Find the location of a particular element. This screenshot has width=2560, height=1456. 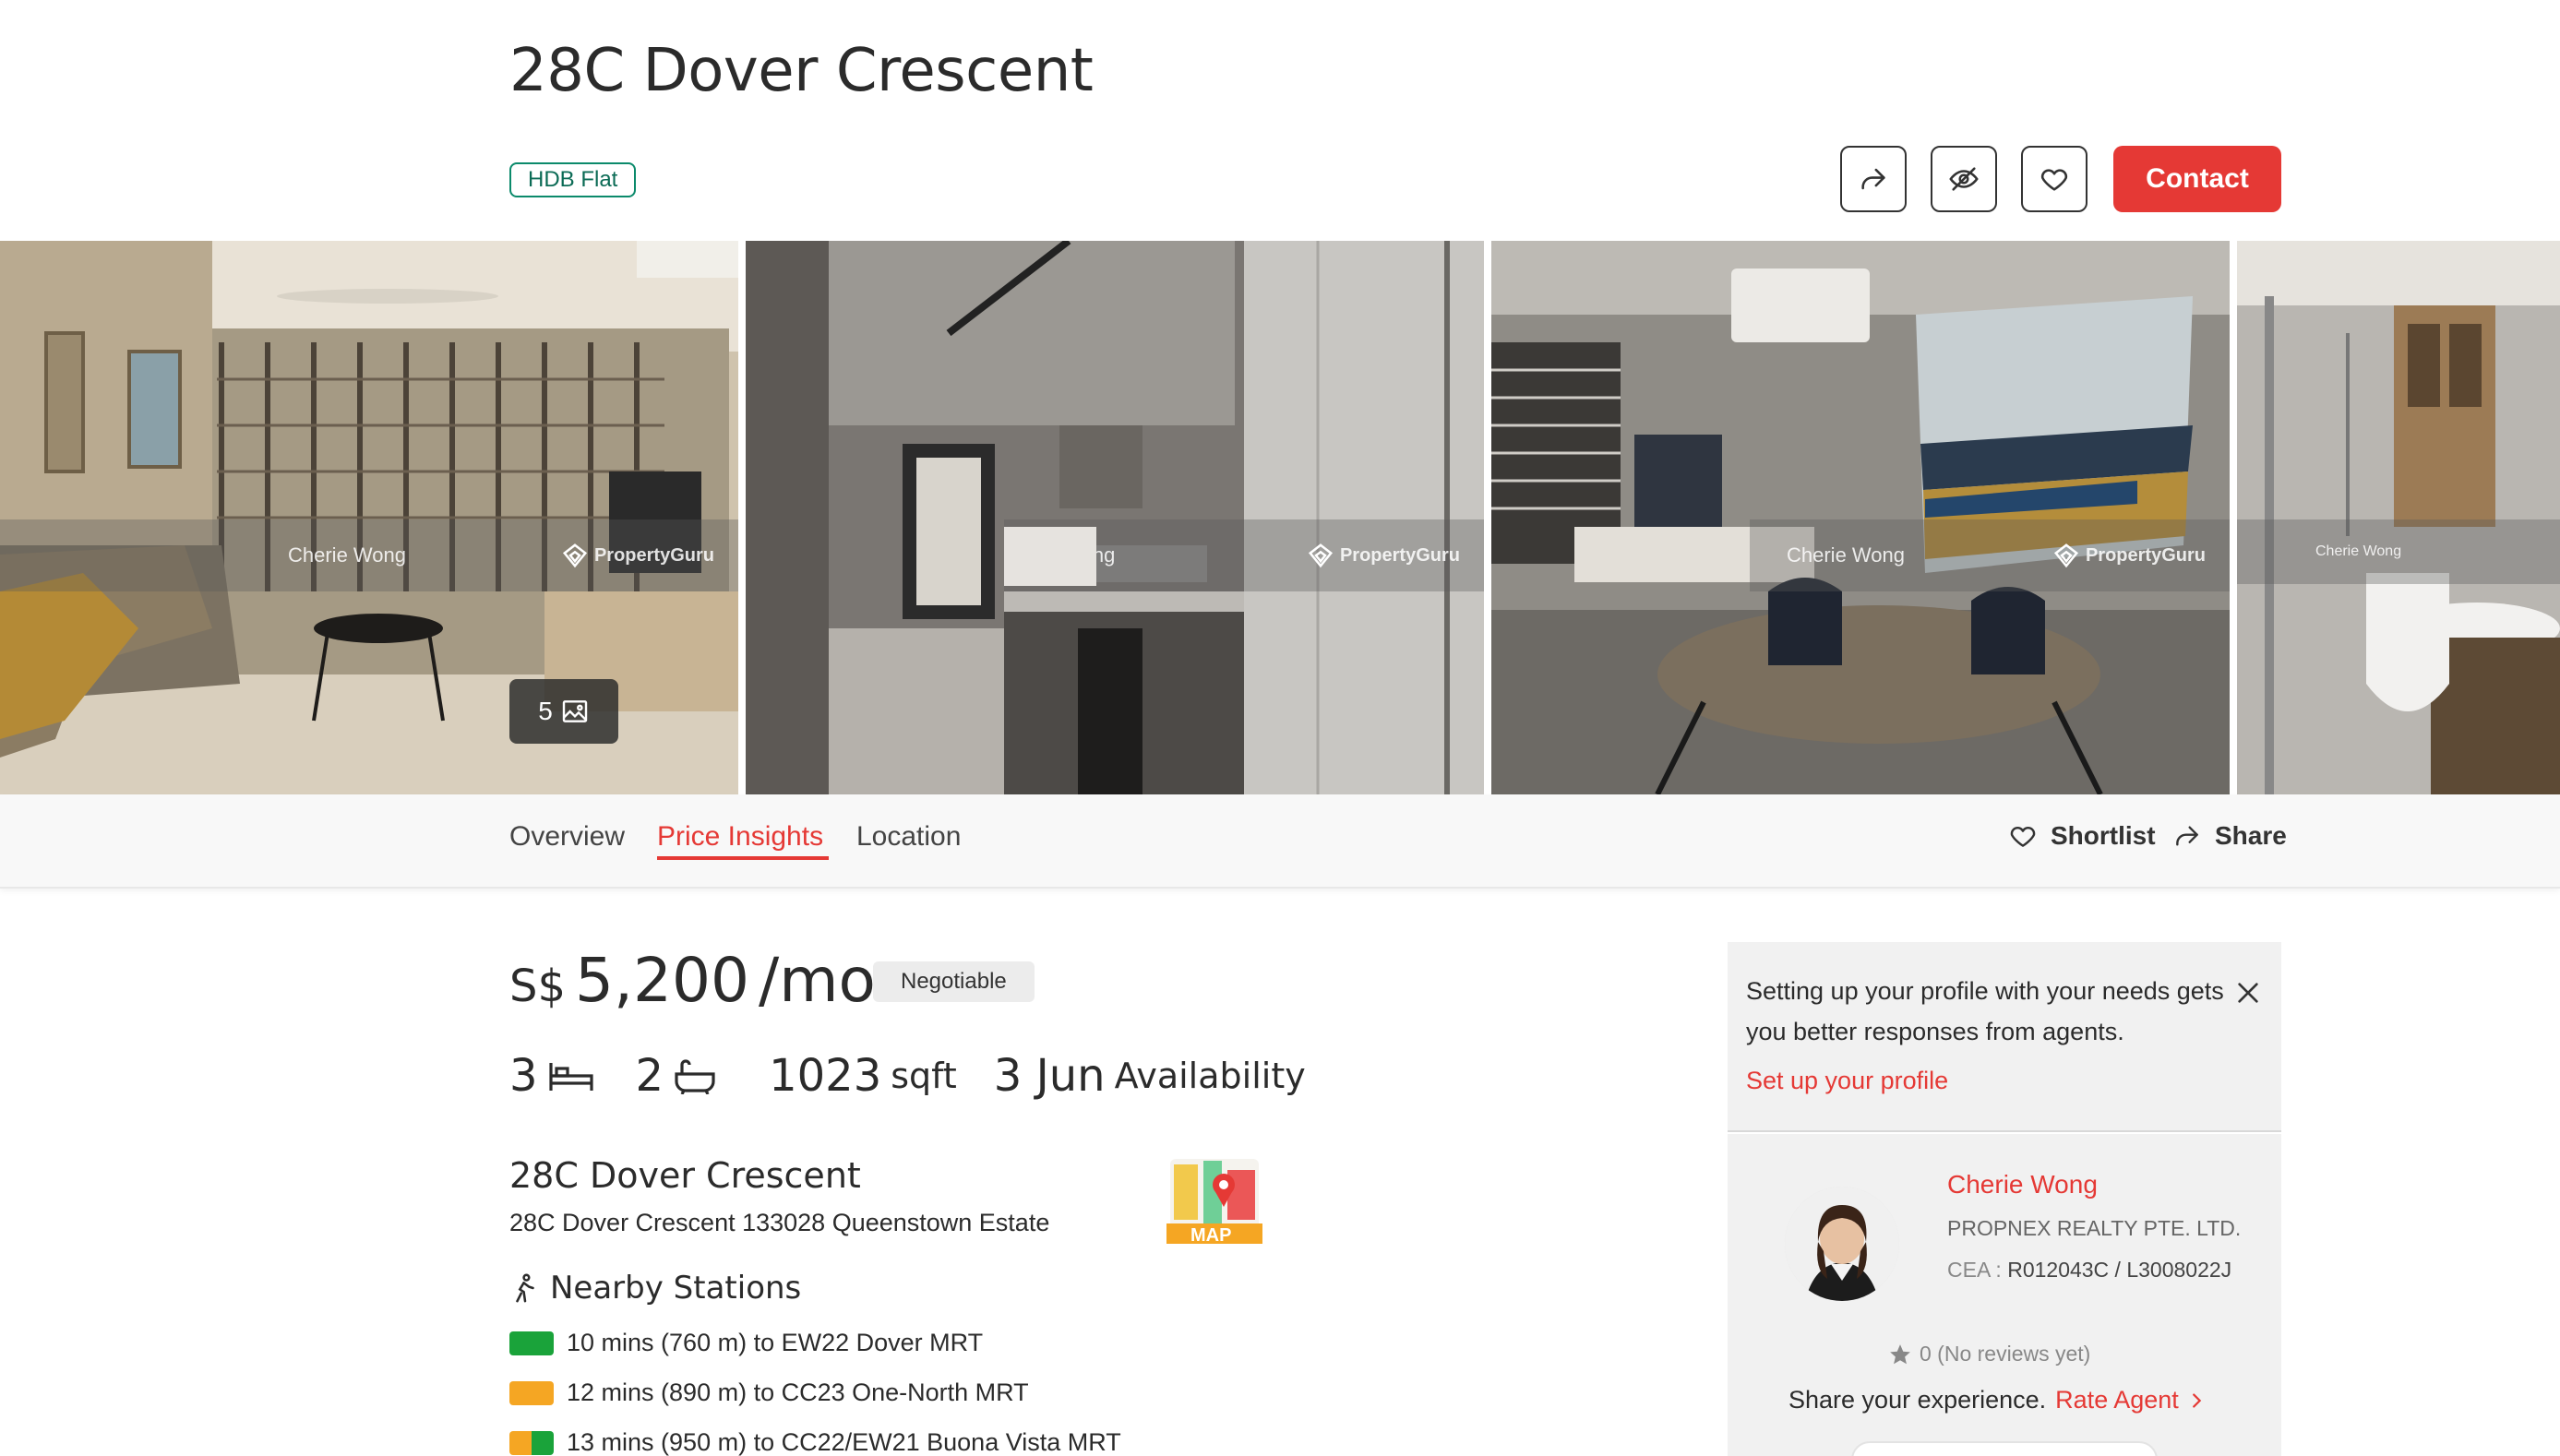

listing-features: 3 2 1023 sqft 3 Jun Availability is located at coordinates (907, 1076).